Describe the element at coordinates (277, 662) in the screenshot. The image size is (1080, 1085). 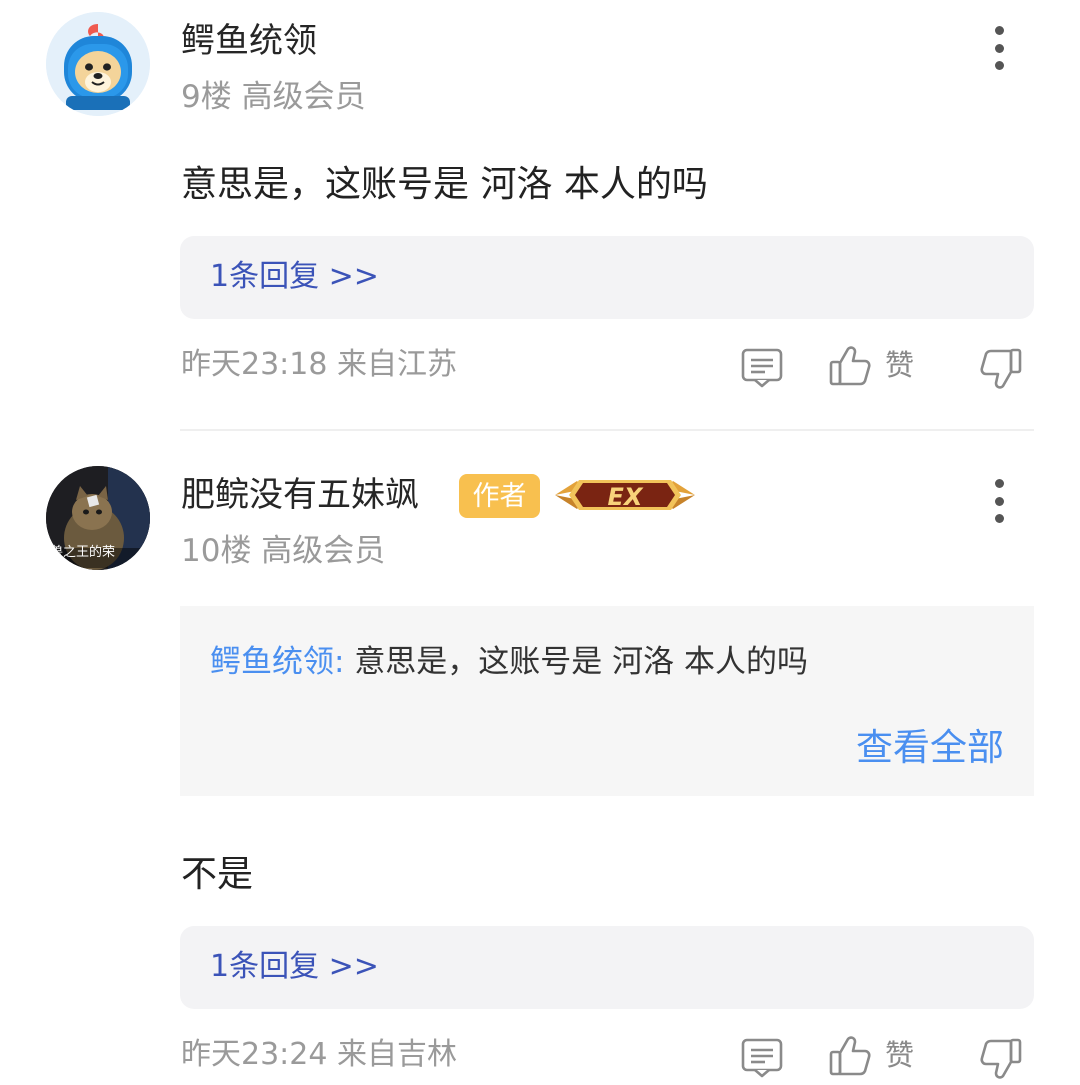
I see `quote-author: 鳄鱼统领:` at that location.